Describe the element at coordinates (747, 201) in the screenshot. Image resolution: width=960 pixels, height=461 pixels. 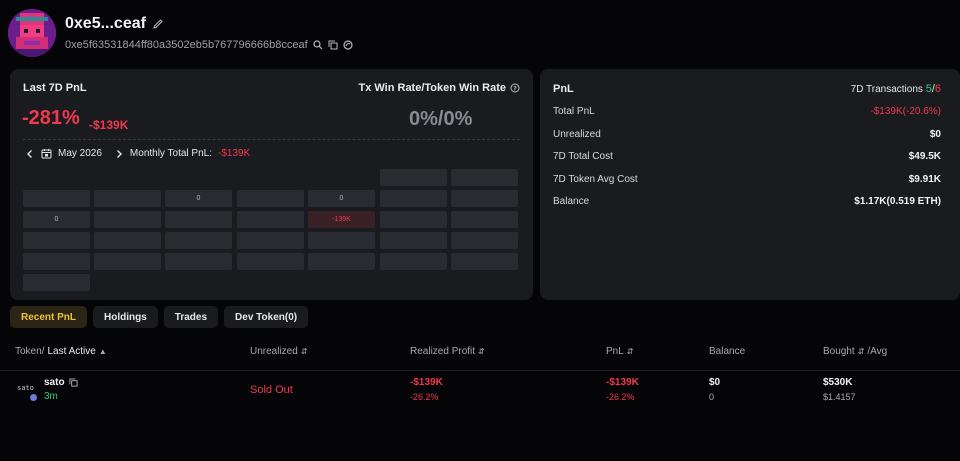
I see `summary-row-balance: Balance $1.17K(0.519 ETH)` at that location.